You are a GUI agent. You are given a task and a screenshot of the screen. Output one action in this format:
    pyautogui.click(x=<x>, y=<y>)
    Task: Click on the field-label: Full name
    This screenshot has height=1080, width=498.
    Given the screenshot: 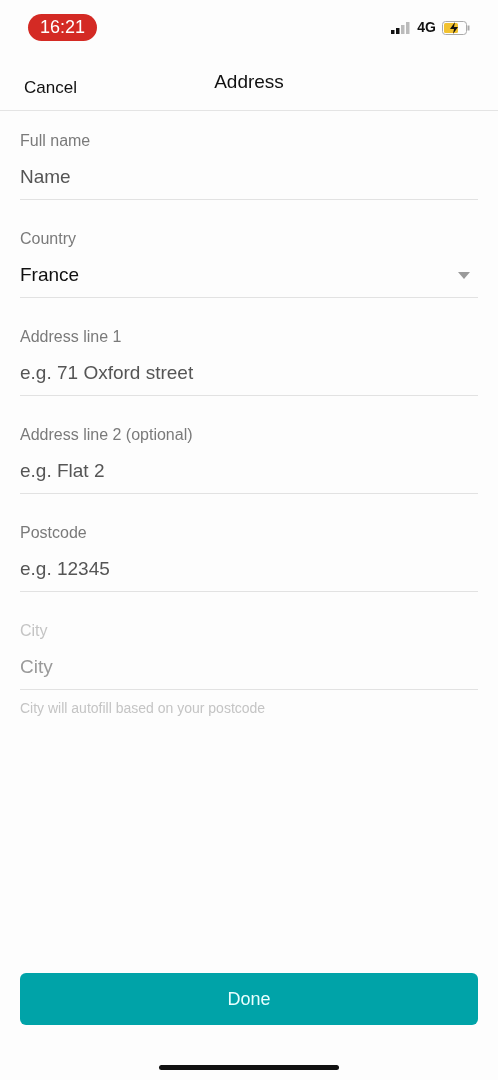 What is the action you would take?
    pyautogui.click(x=56, y=141)
    